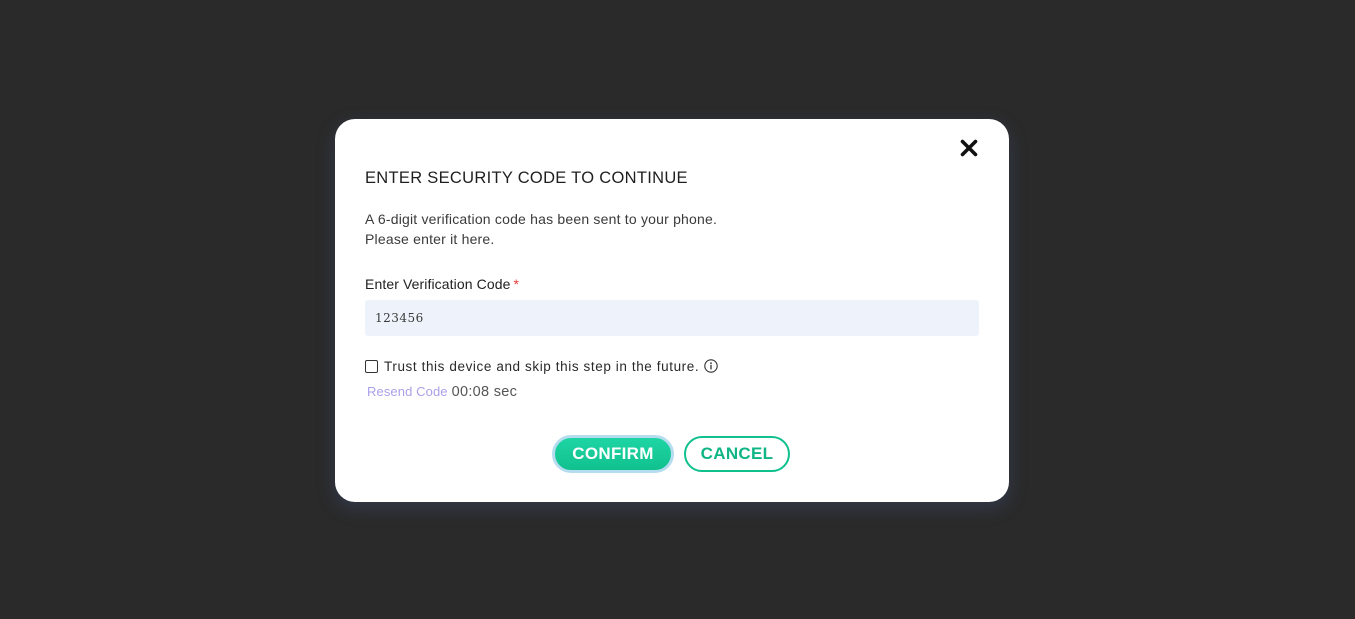  Describe the element at coordinates (371, 366) in the screenshot. I see `trust-device-checkbox` at that location.